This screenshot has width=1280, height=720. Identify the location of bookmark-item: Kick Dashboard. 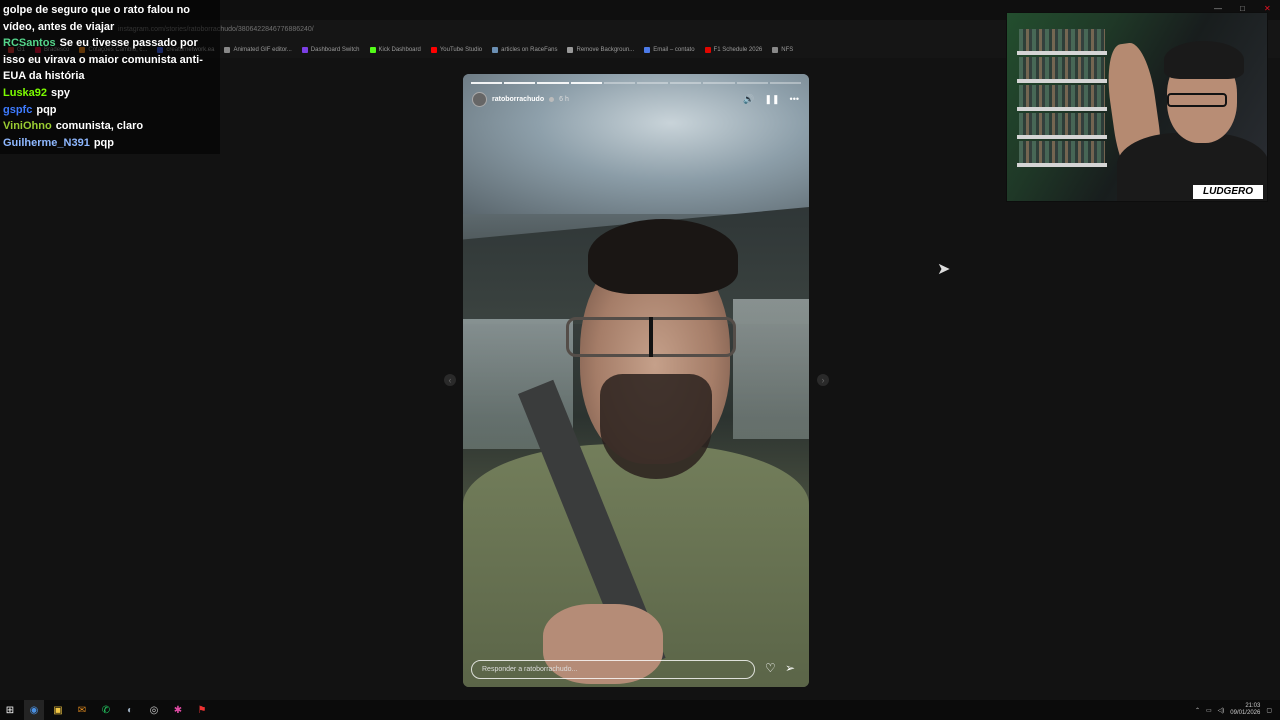
(395, 50).